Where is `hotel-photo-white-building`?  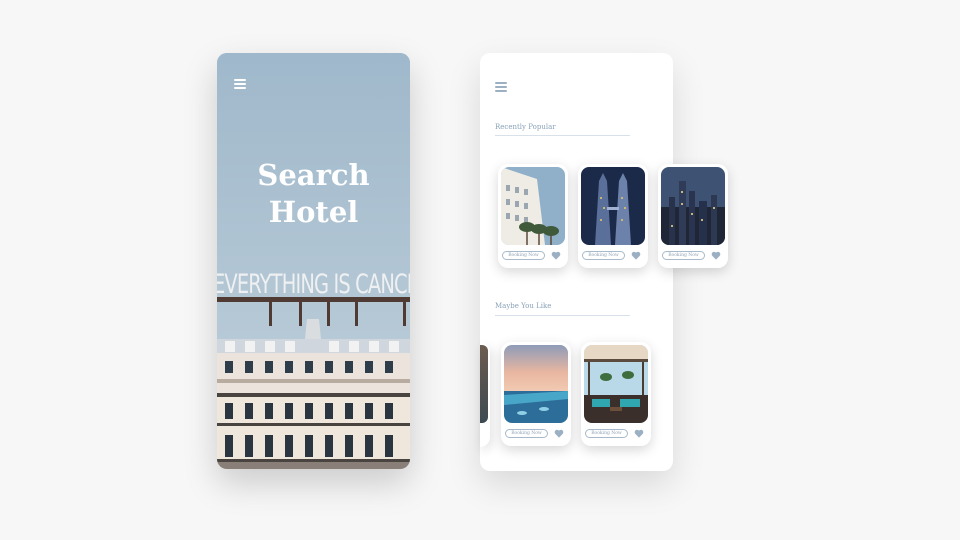
hotel-photo-white-building is located at coordinates (533, 206).